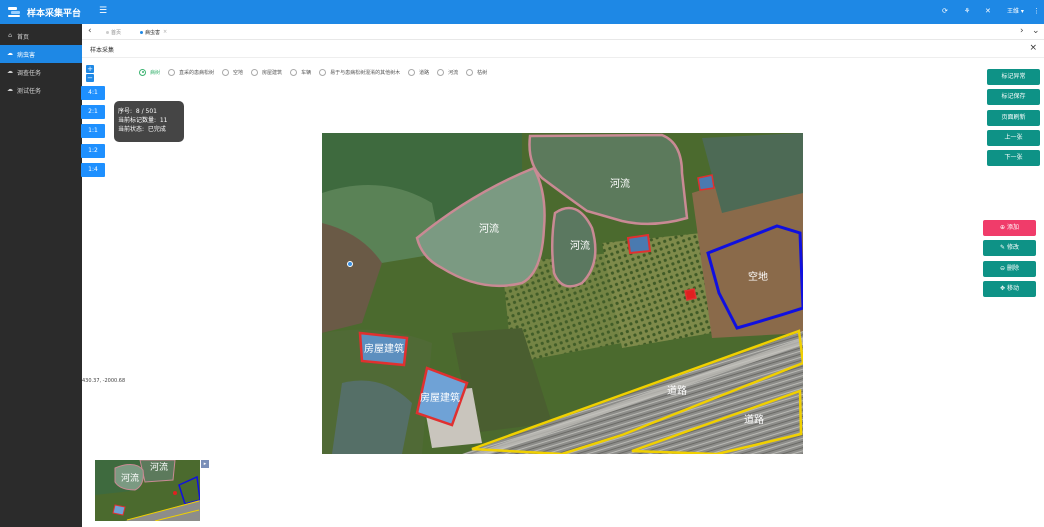  I want to click on tab-home: 首页, so click(113, 32).